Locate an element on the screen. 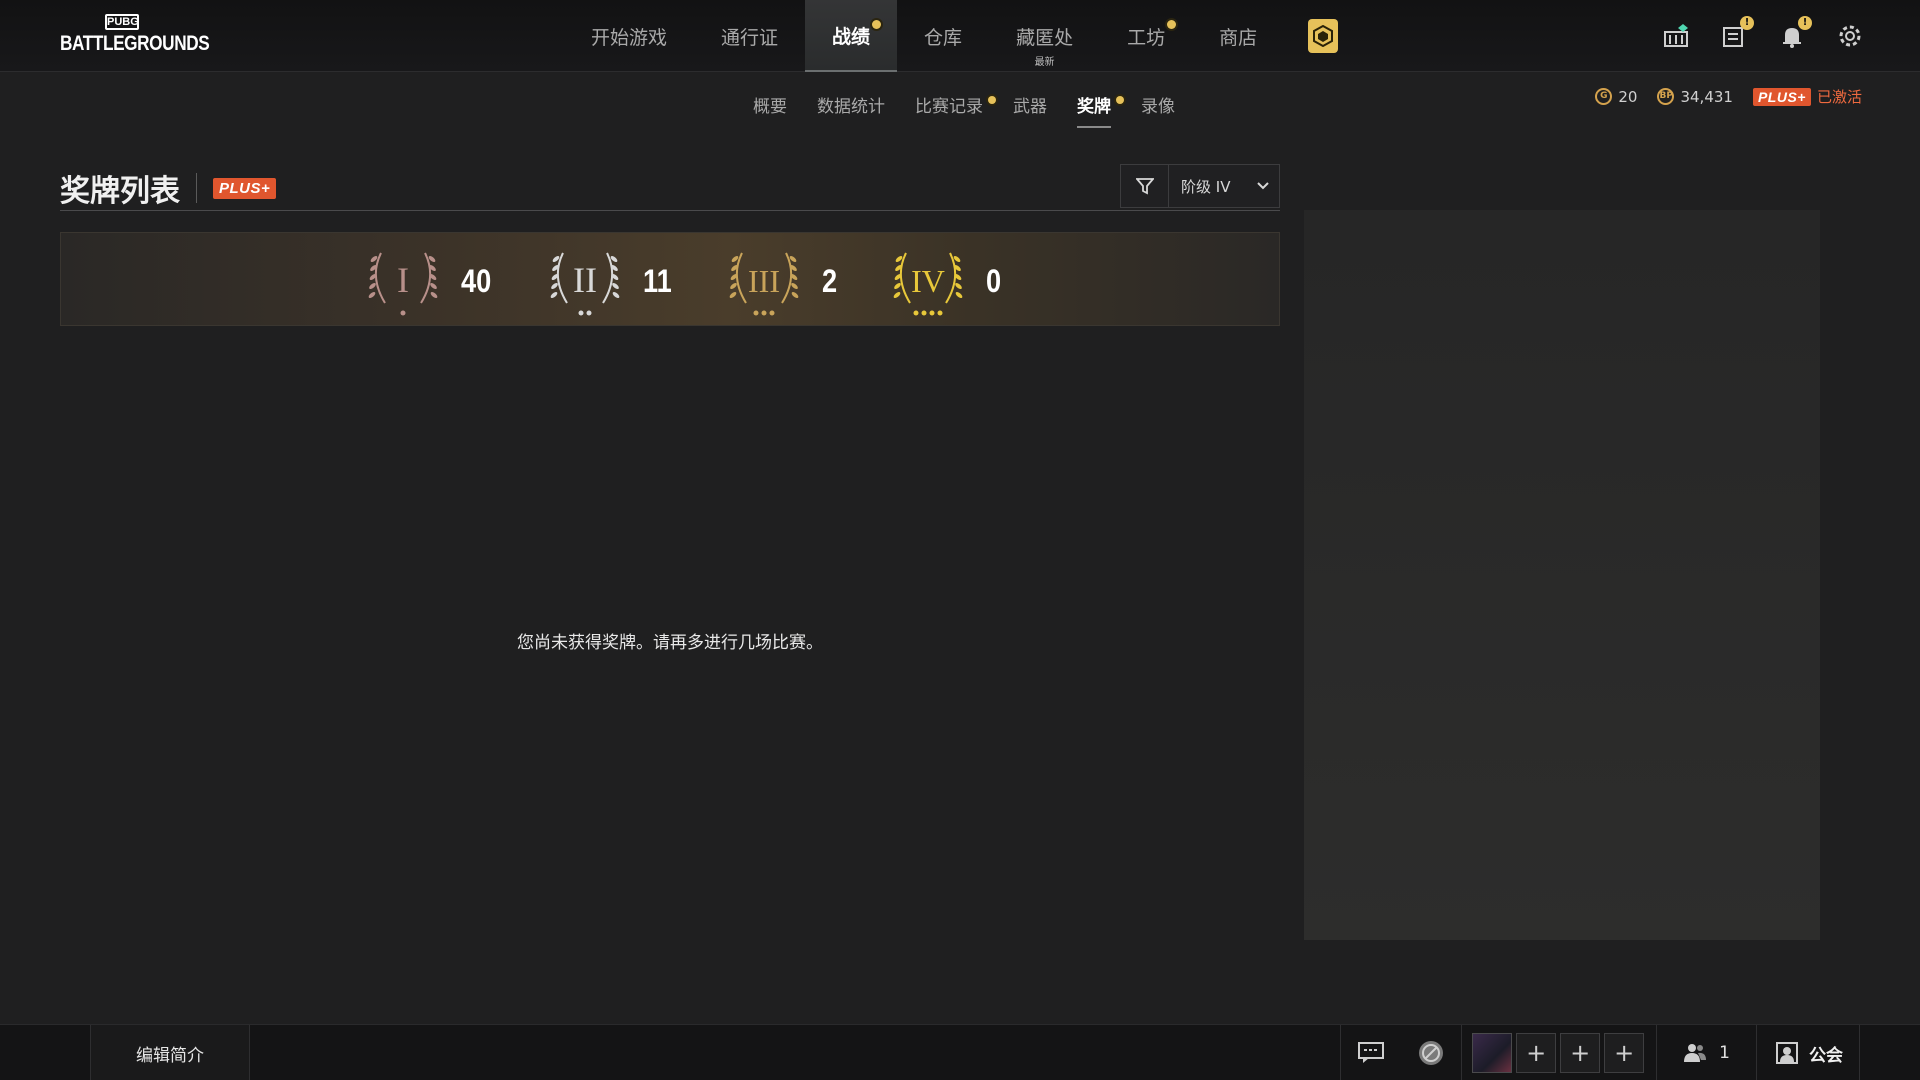 This screenshot has width=1920, height=1080. laurel-medal-icon: II is located at coordinates (584, 284).